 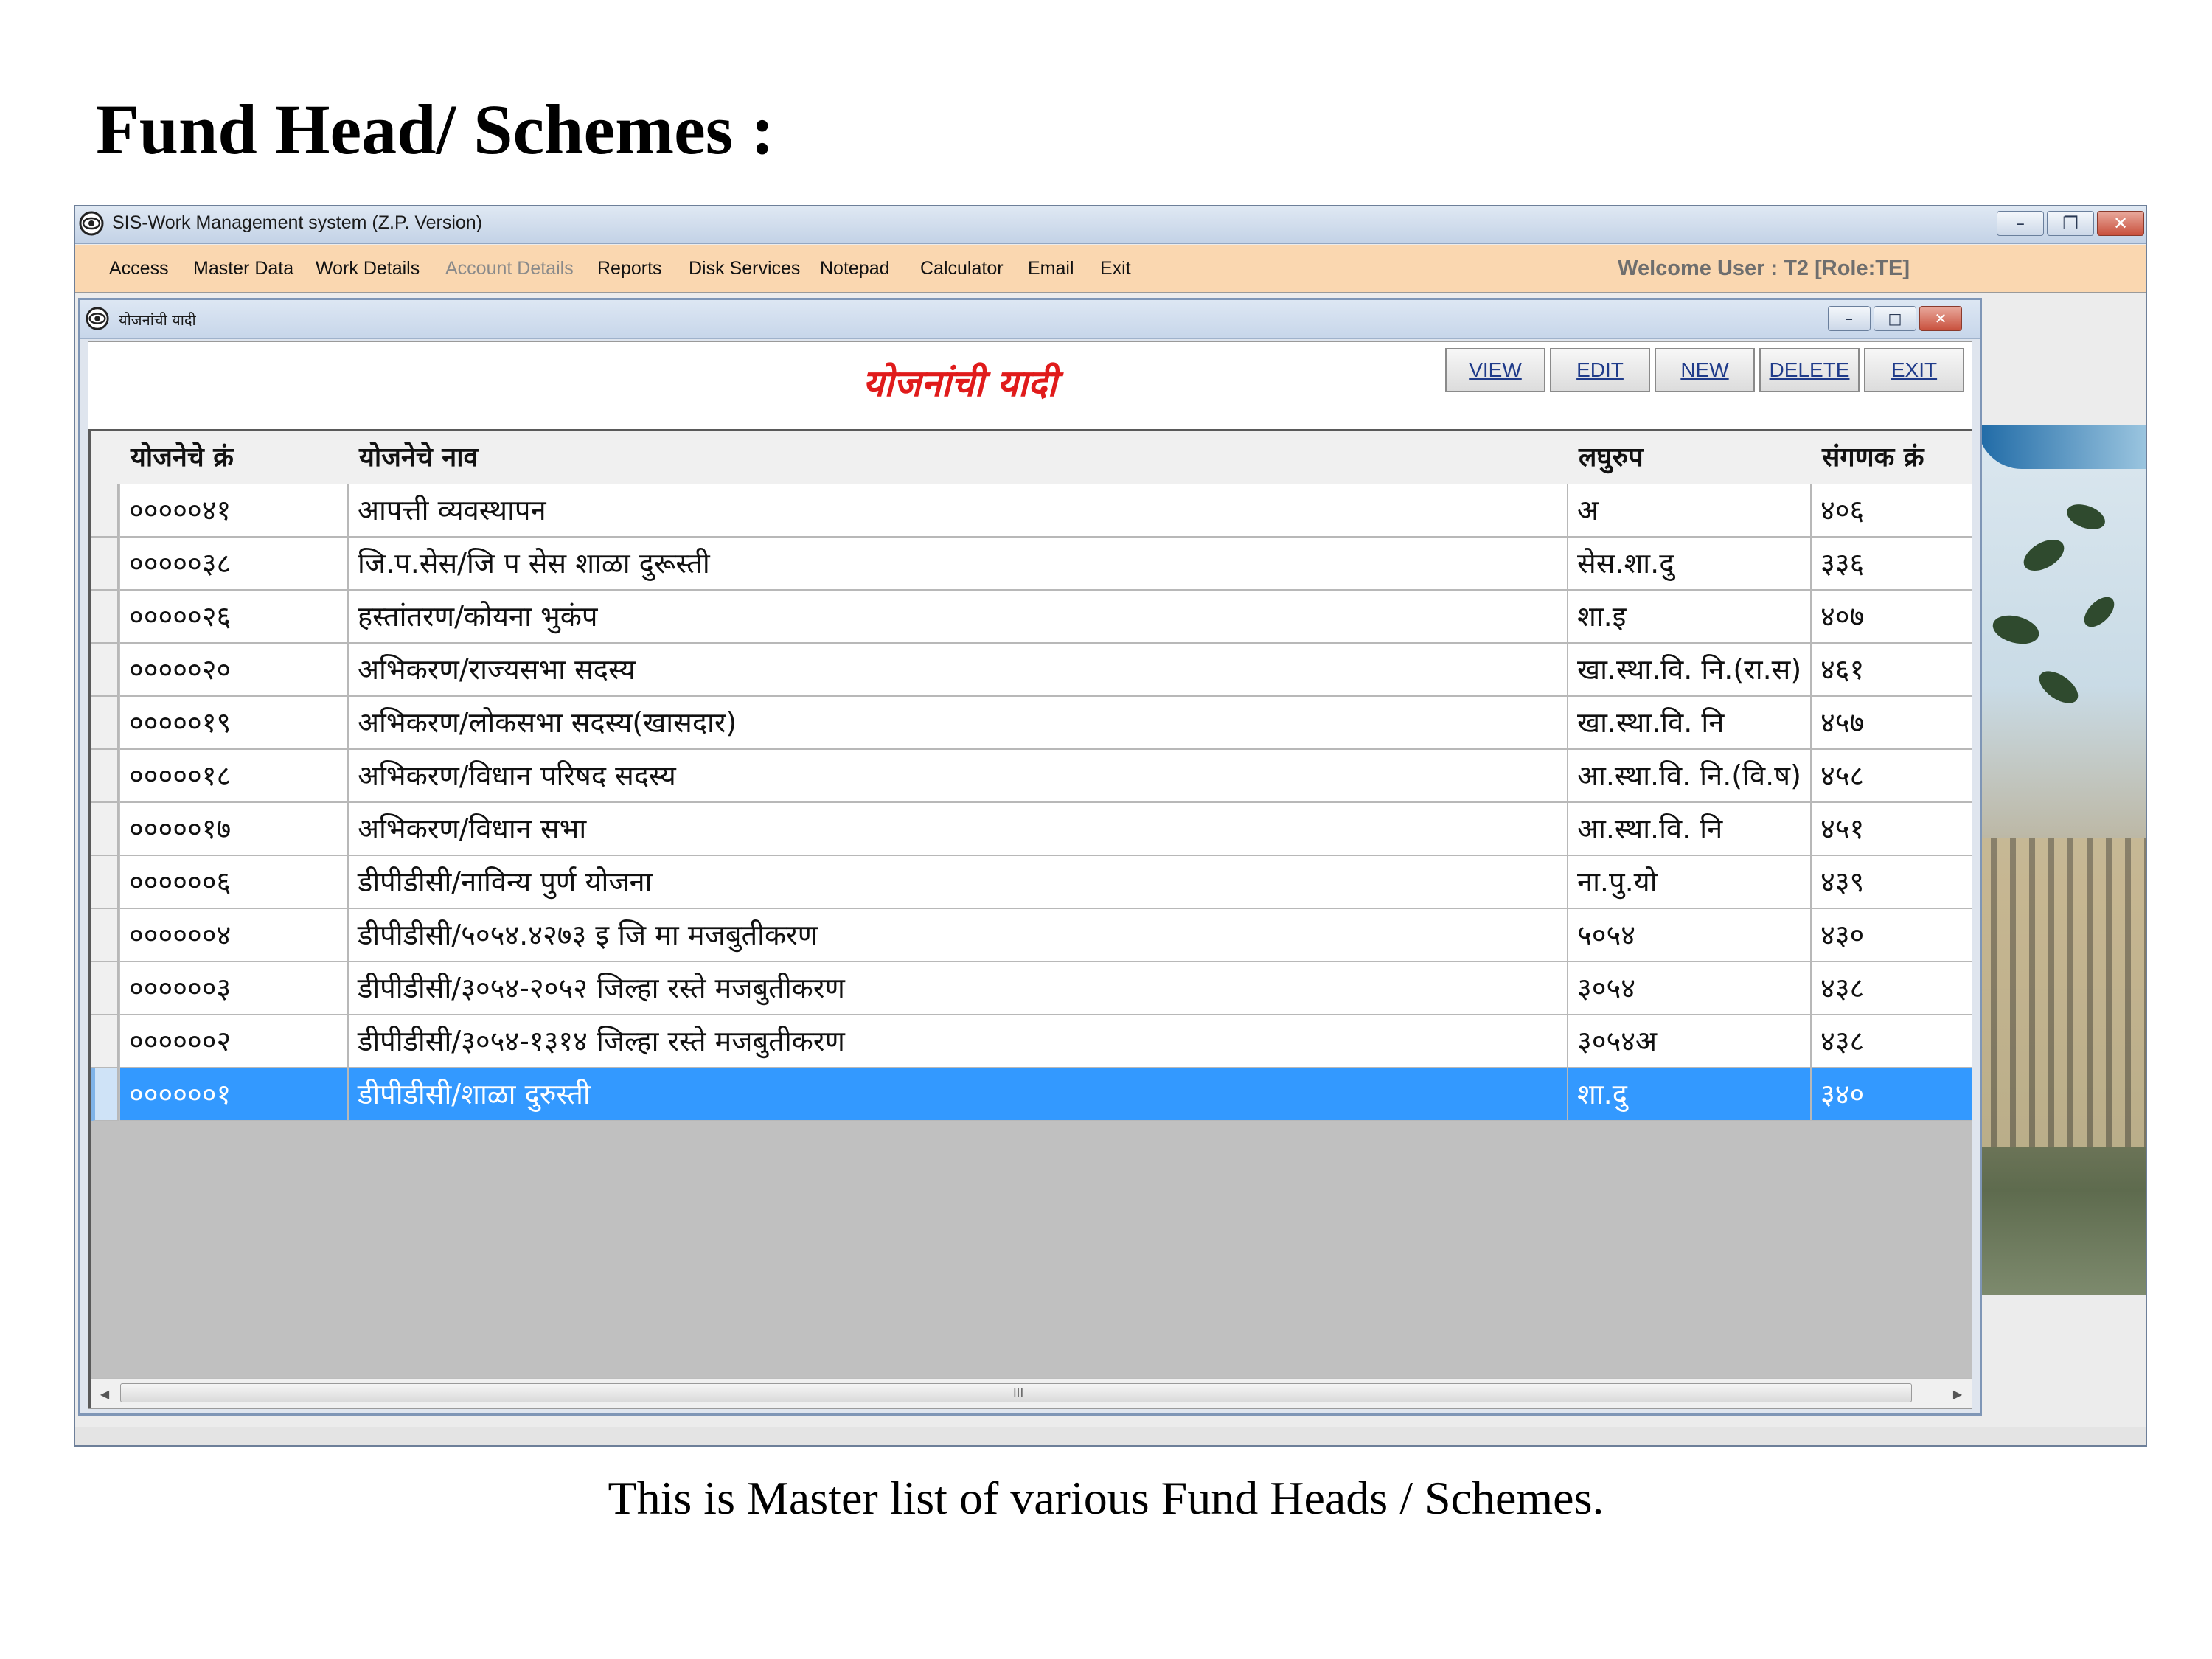 I want to click on child-maximize-button: □, so click(x=1895, y=318).